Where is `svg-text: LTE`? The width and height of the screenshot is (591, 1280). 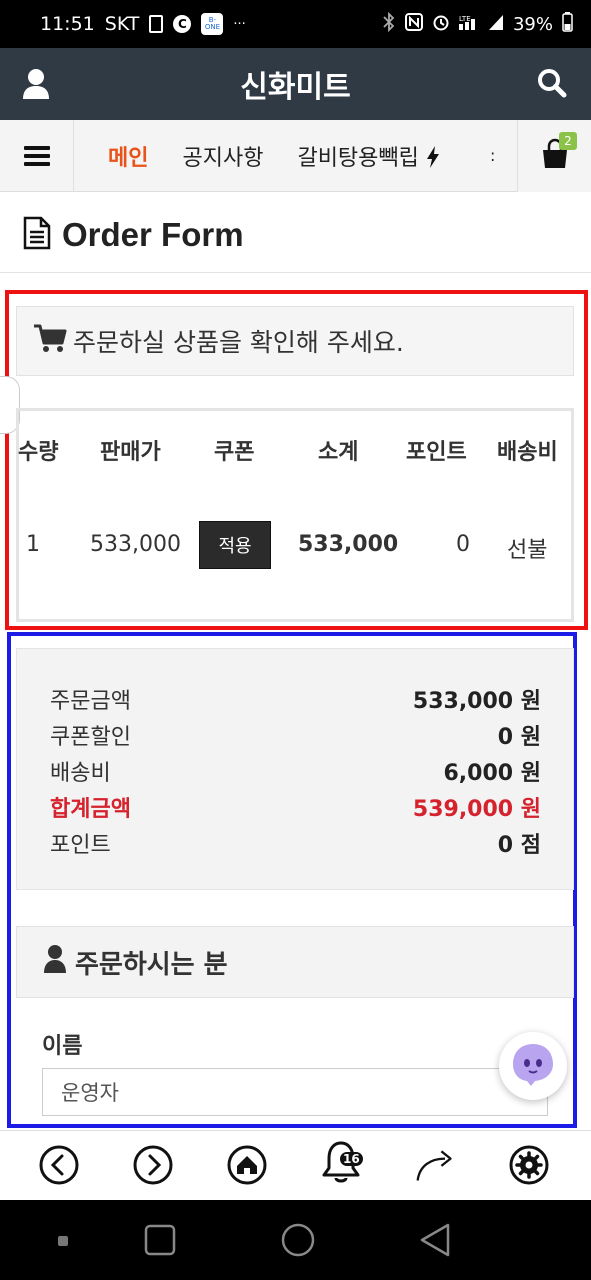 svg-text: LTE is located at coordinates (465, 19).